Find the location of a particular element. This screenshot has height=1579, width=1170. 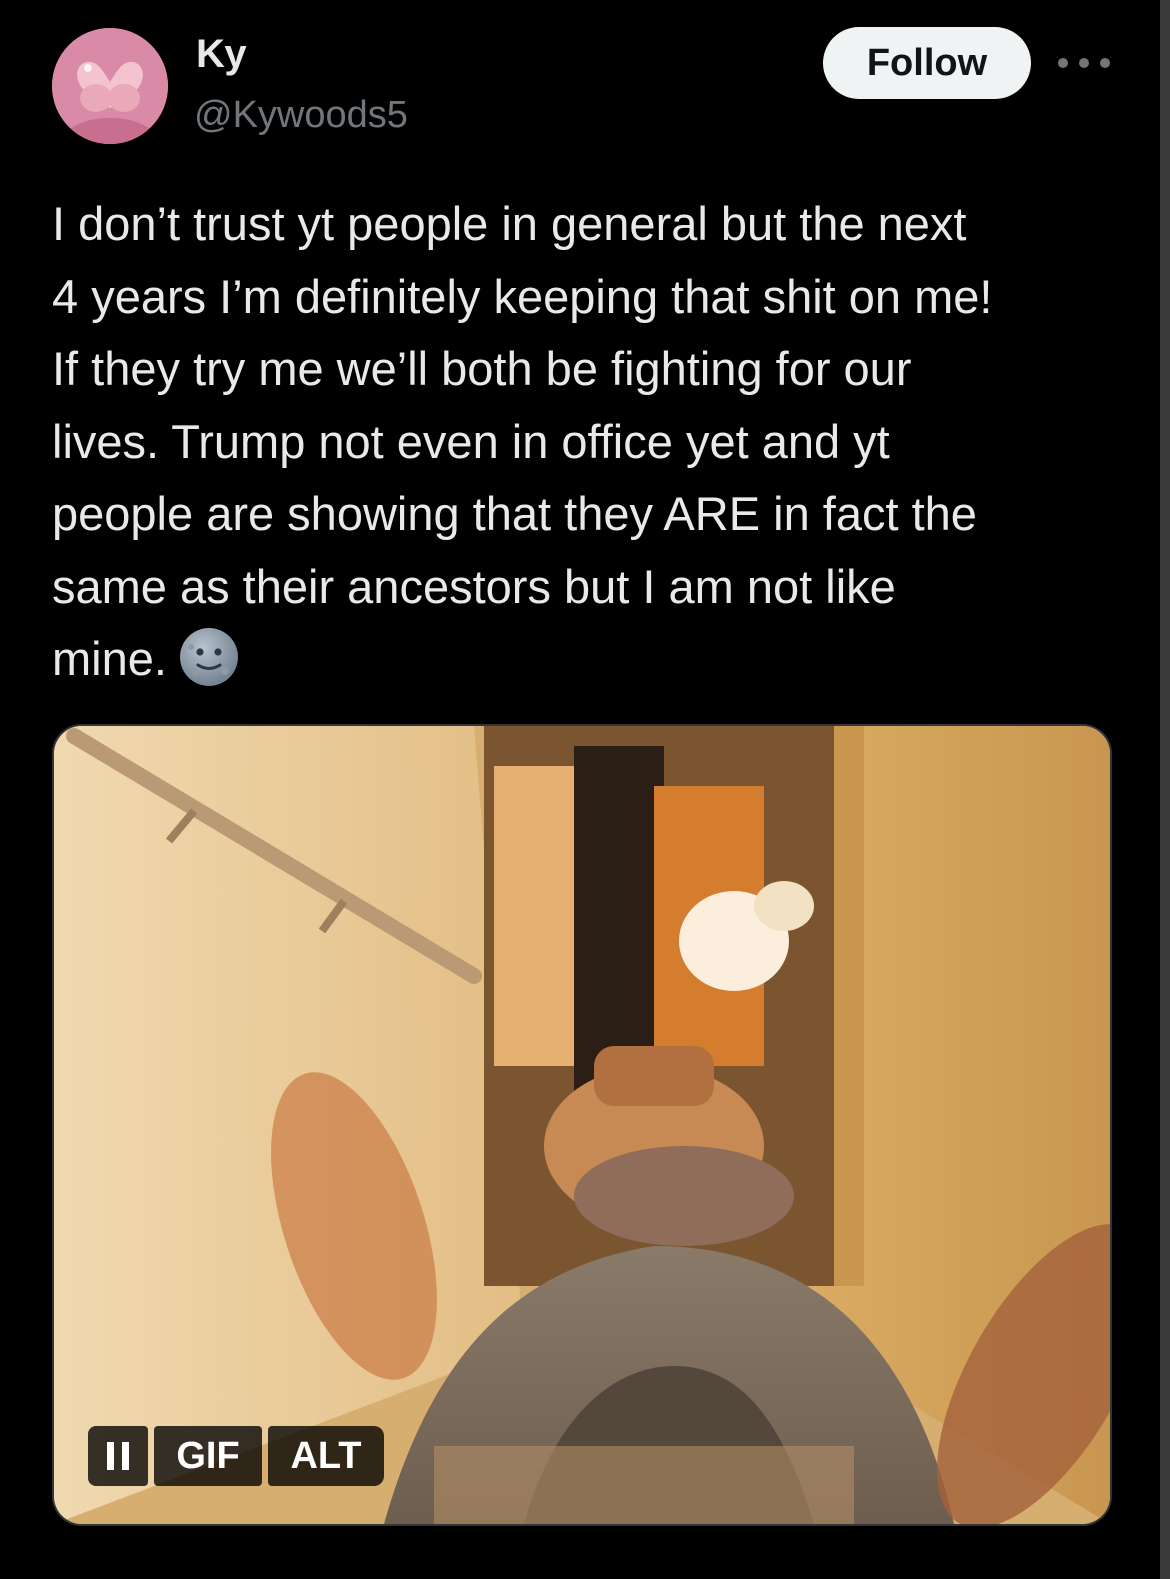

avatar is located at coordinates (110, 86).